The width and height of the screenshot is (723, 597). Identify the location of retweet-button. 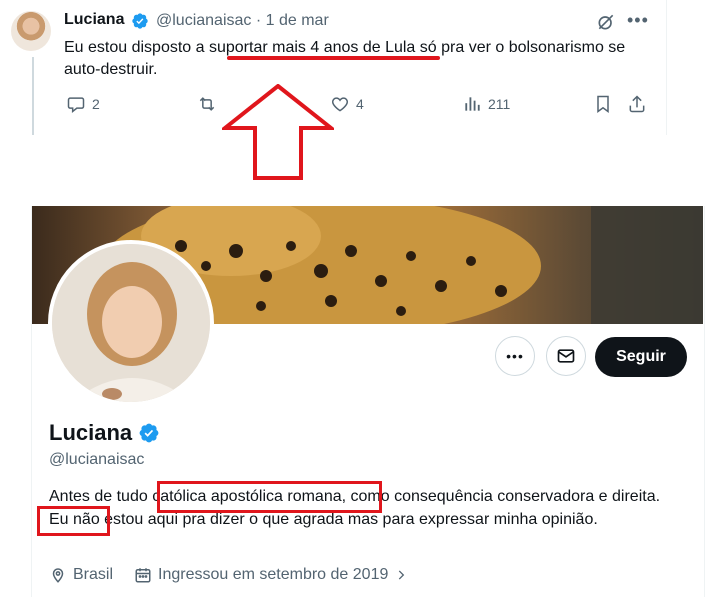
(207, 104).